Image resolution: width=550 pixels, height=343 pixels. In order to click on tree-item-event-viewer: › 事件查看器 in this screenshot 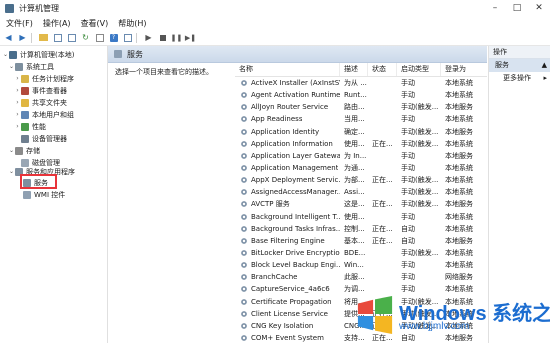, I will do `click(40, 90)`.